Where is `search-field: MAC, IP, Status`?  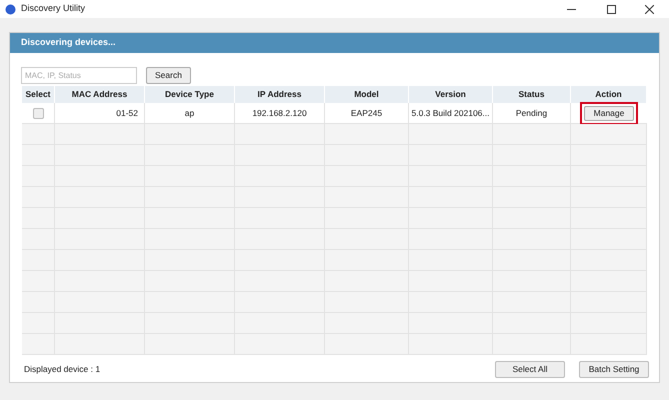
search-field: MAC, IP, Status is located at coordinates (79, 75).